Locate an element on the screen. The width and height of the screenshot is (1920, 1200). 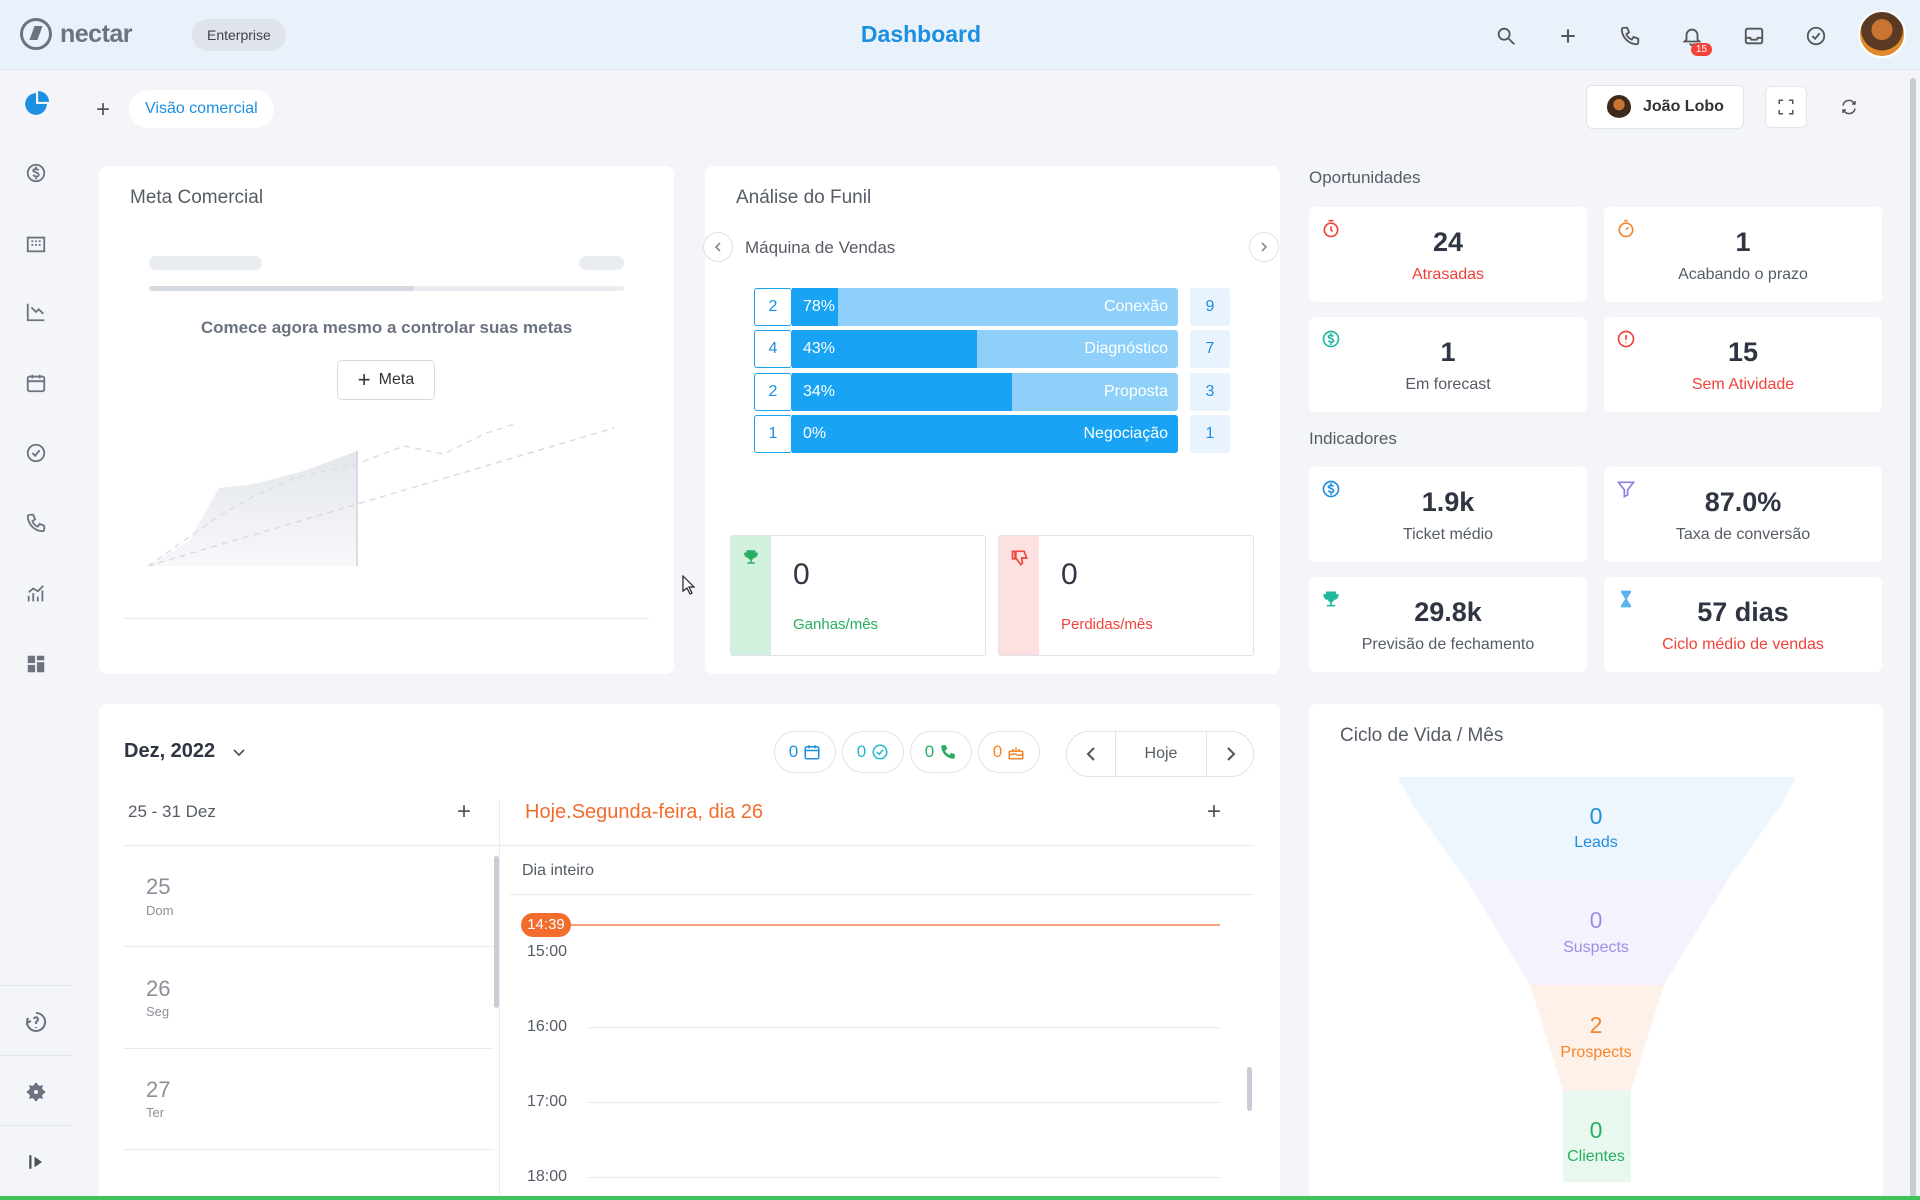
funnel-stage-row: 4 43% Diagnóstico 7 is located at coordinates (992, 349).